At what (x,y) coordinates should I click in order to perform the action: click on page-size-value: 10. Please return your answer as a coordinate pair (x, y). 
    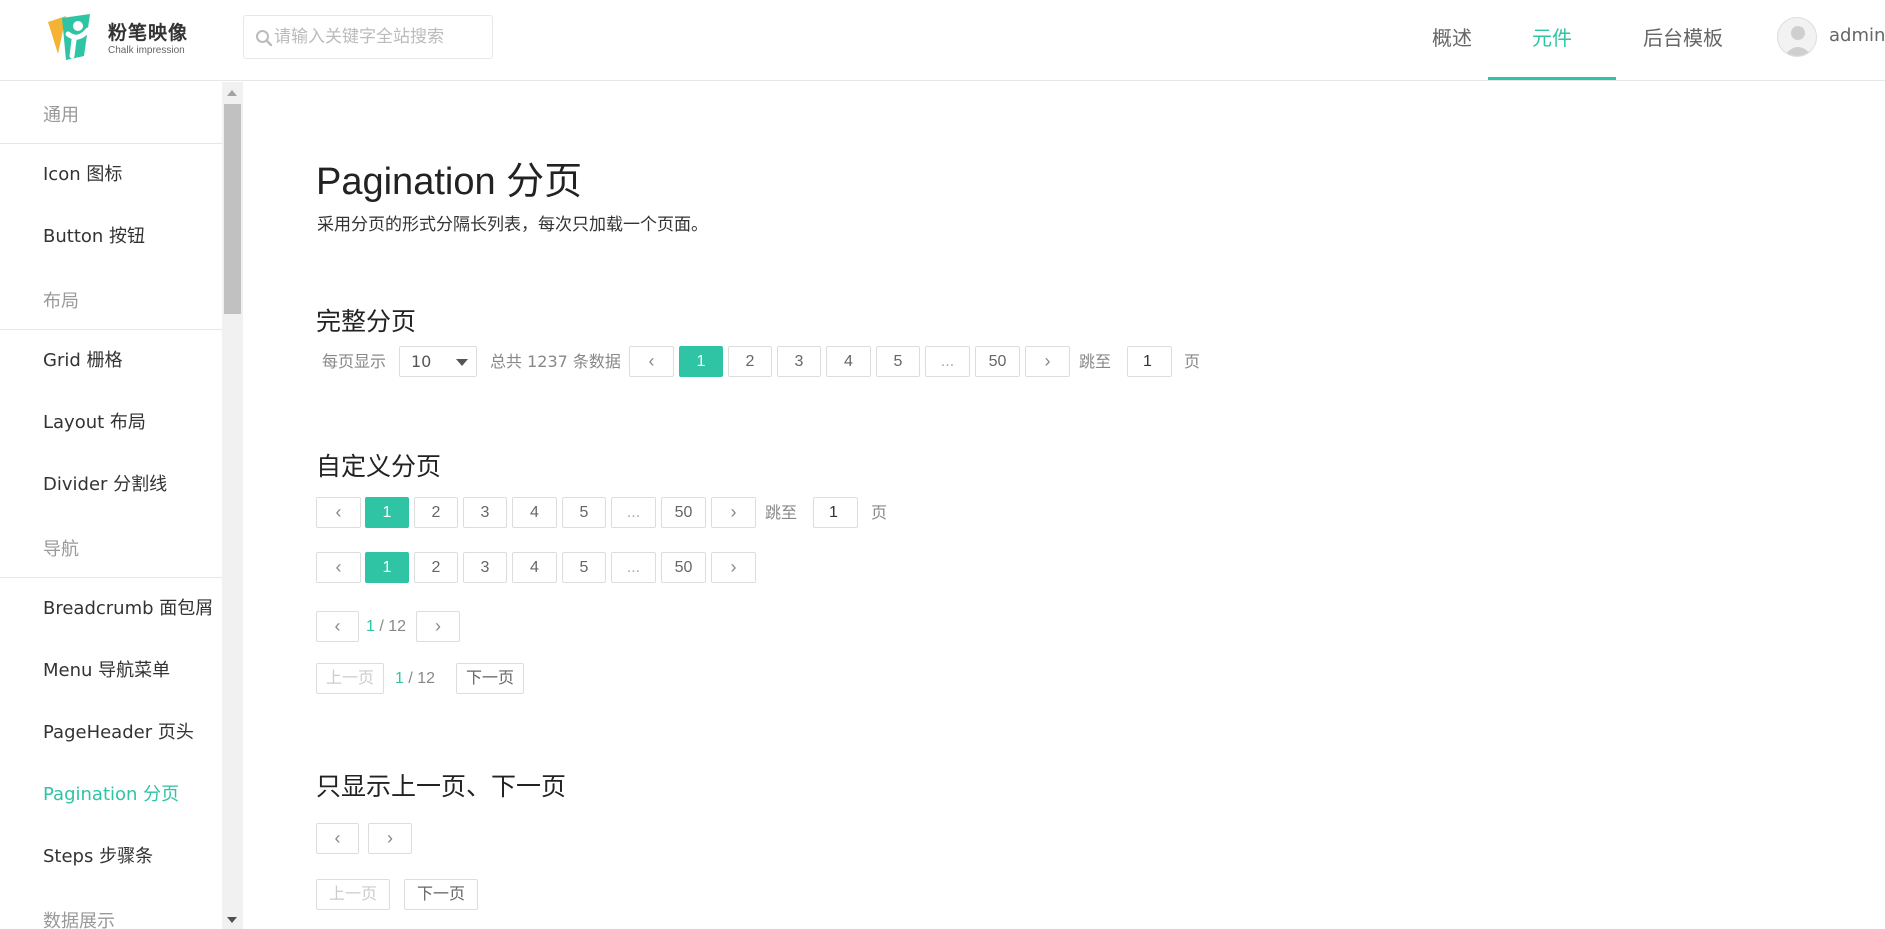
    Looking at the image, I should click on (421, 361).